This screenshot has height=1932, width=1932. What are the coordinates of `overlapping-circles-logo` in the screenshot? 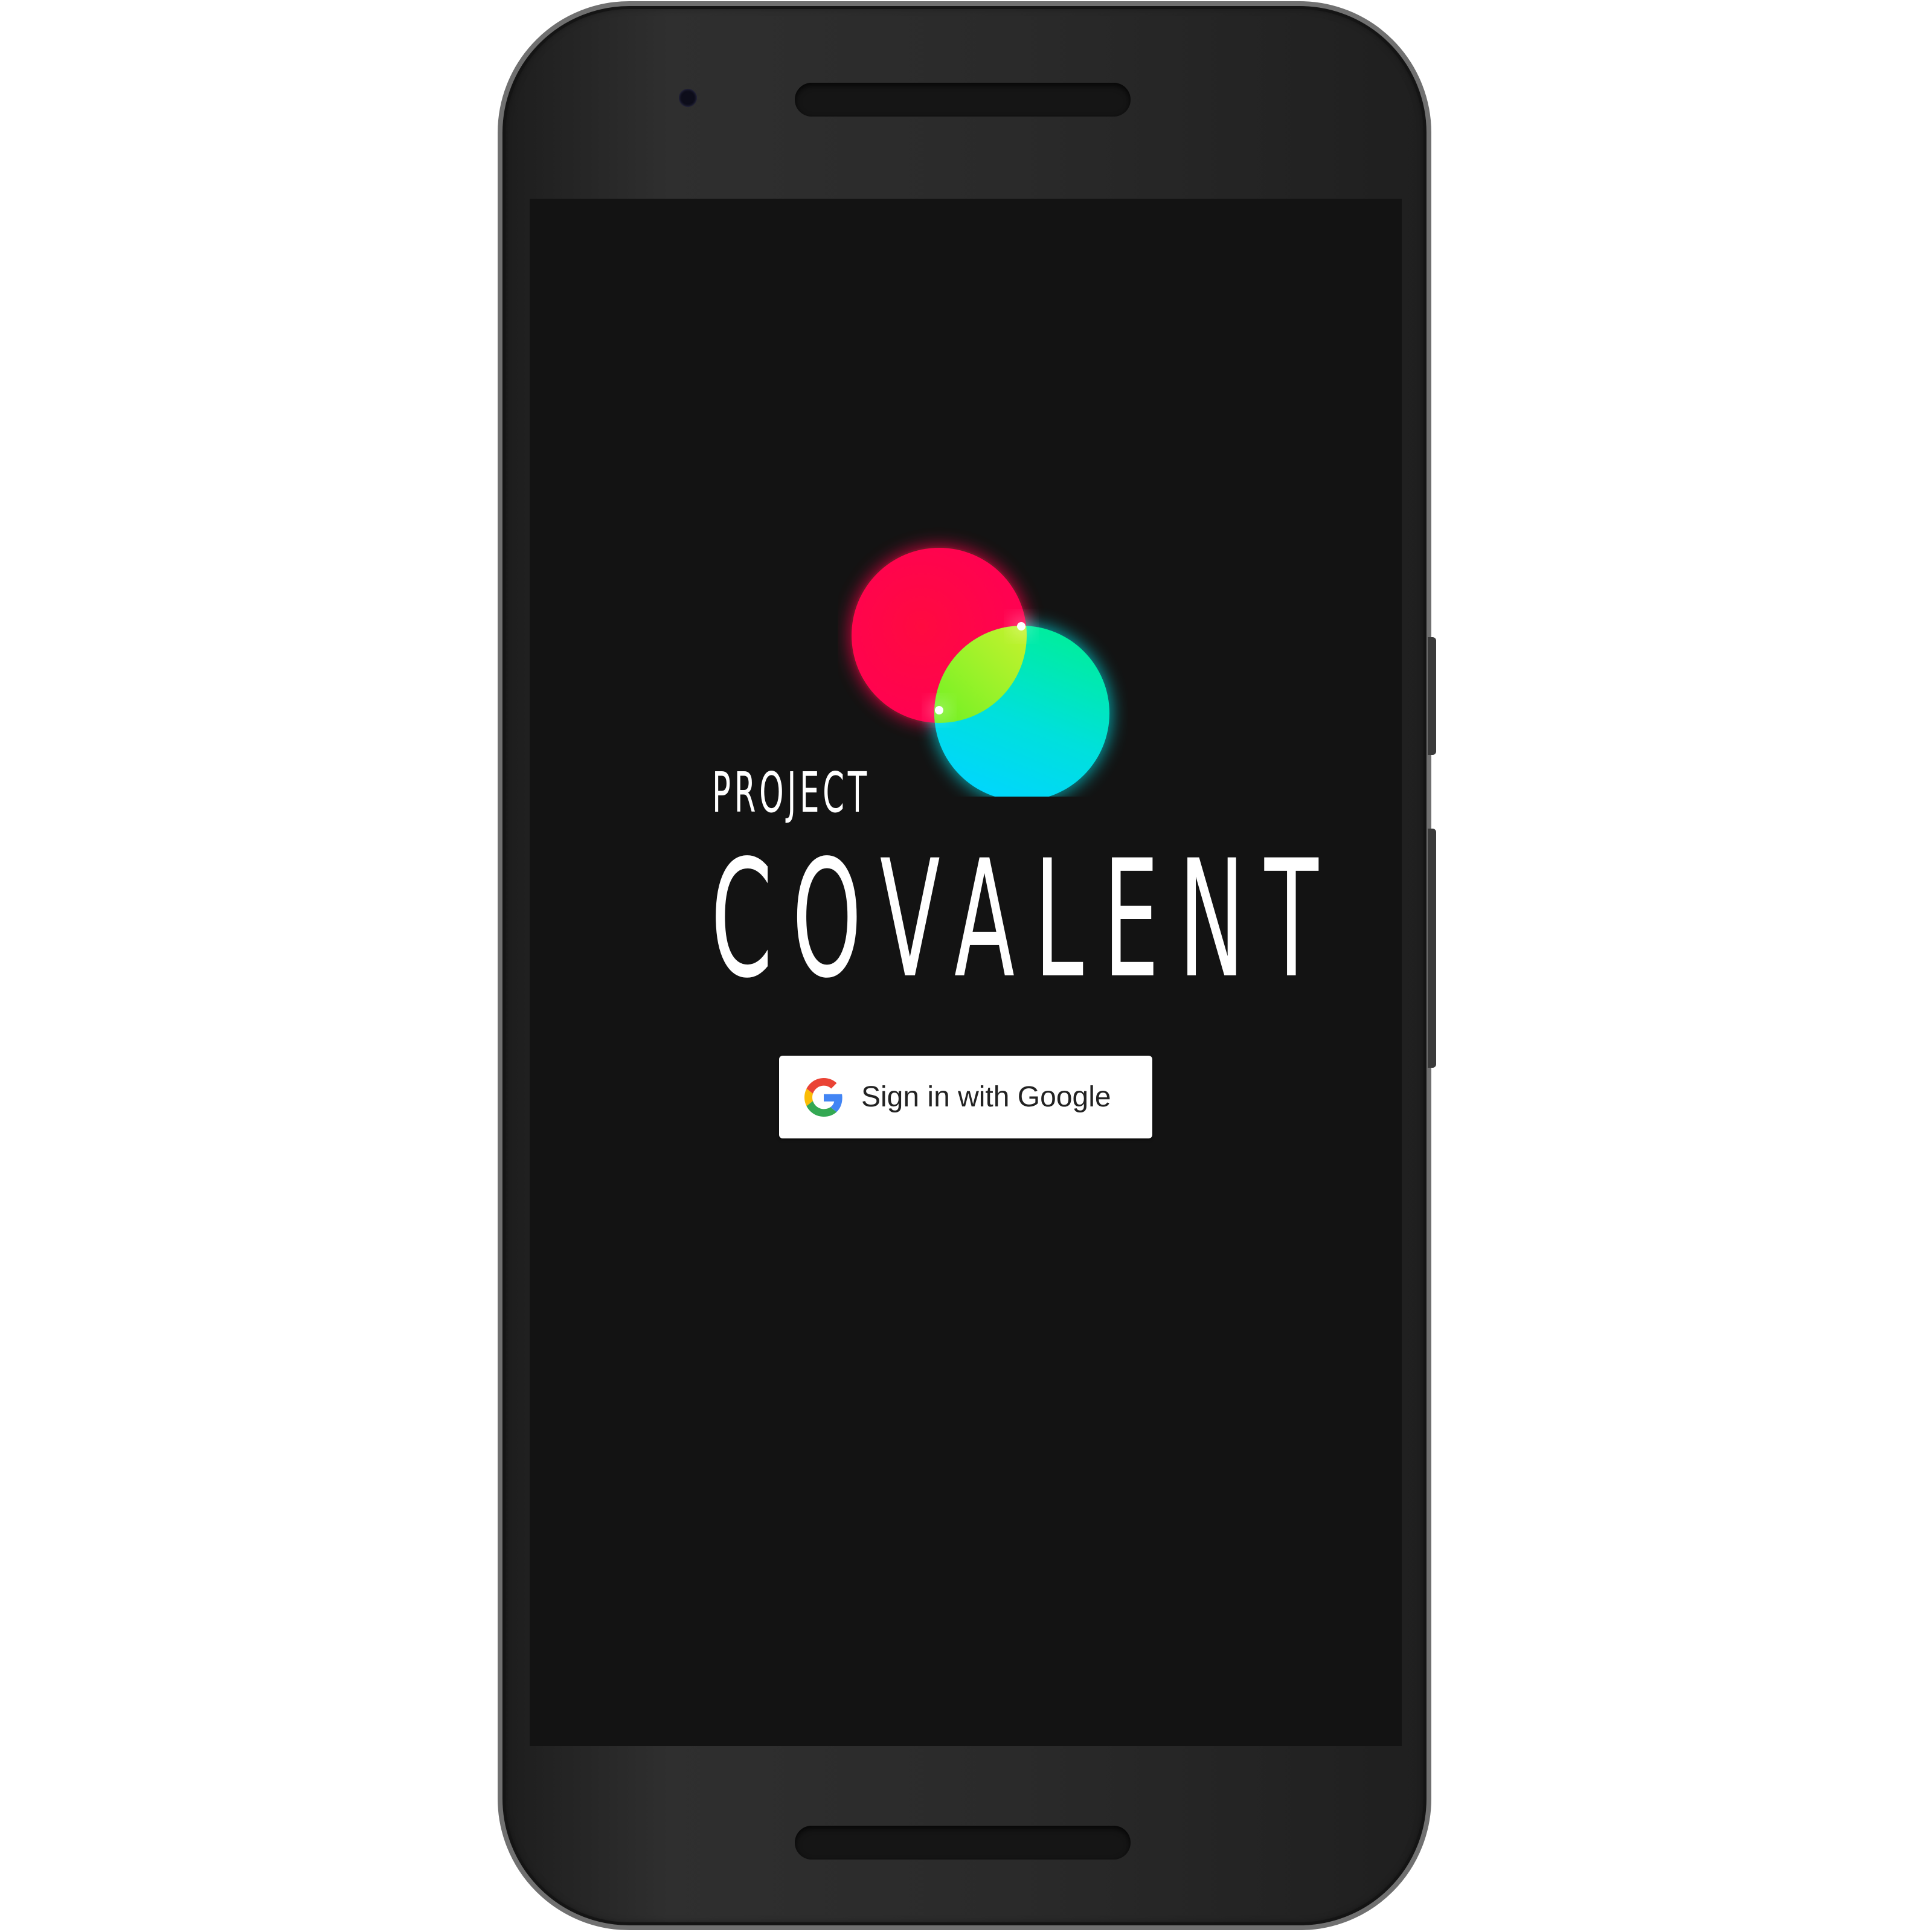 It's located at (980, 671).